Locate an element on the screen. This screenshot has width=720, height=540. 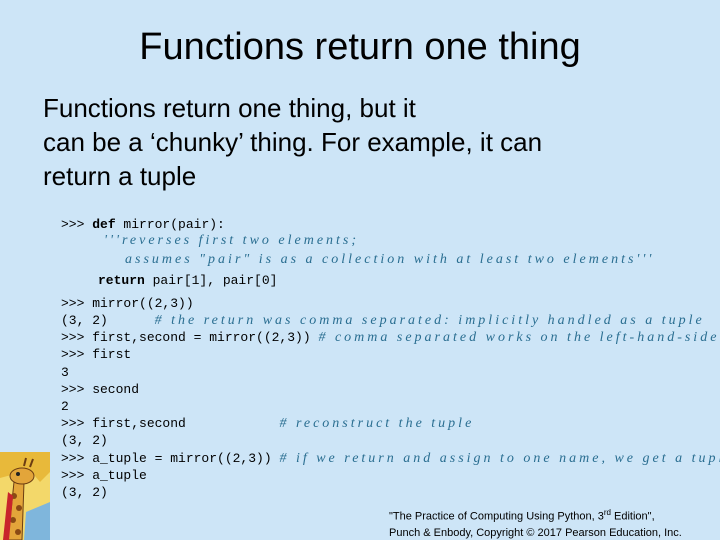
slide-title: Functions return one thing is located at coordinates (360, 47).